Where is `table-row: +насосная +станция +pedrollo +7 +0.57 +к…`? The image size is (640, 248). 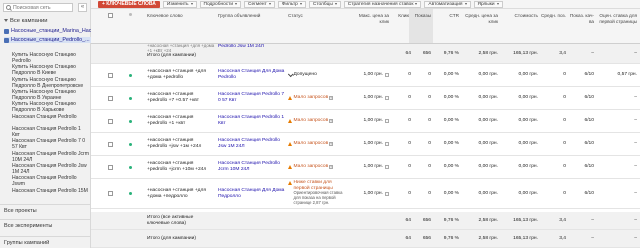
table-row: +насосная +станция +pedrollo +7 +0.57 +к… is located at coordinates (365, 98).